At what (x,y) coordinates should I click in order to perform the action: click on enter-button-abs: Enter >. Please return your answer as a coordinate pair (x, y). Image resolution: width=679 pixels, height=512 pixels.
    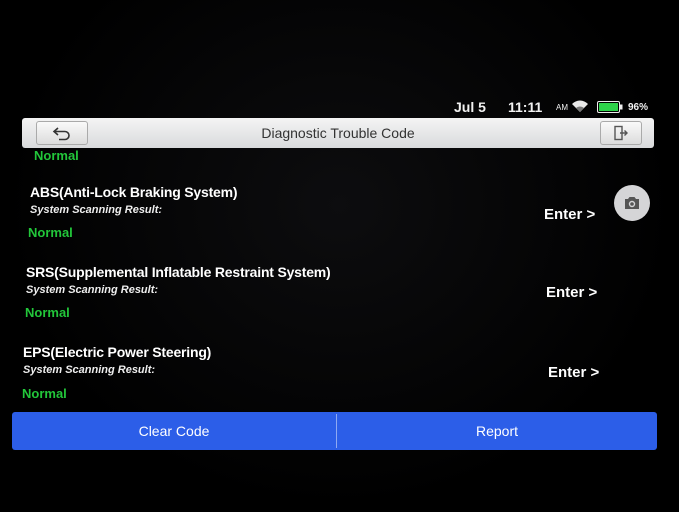
    Looking at the image, I should click on (569, 214).